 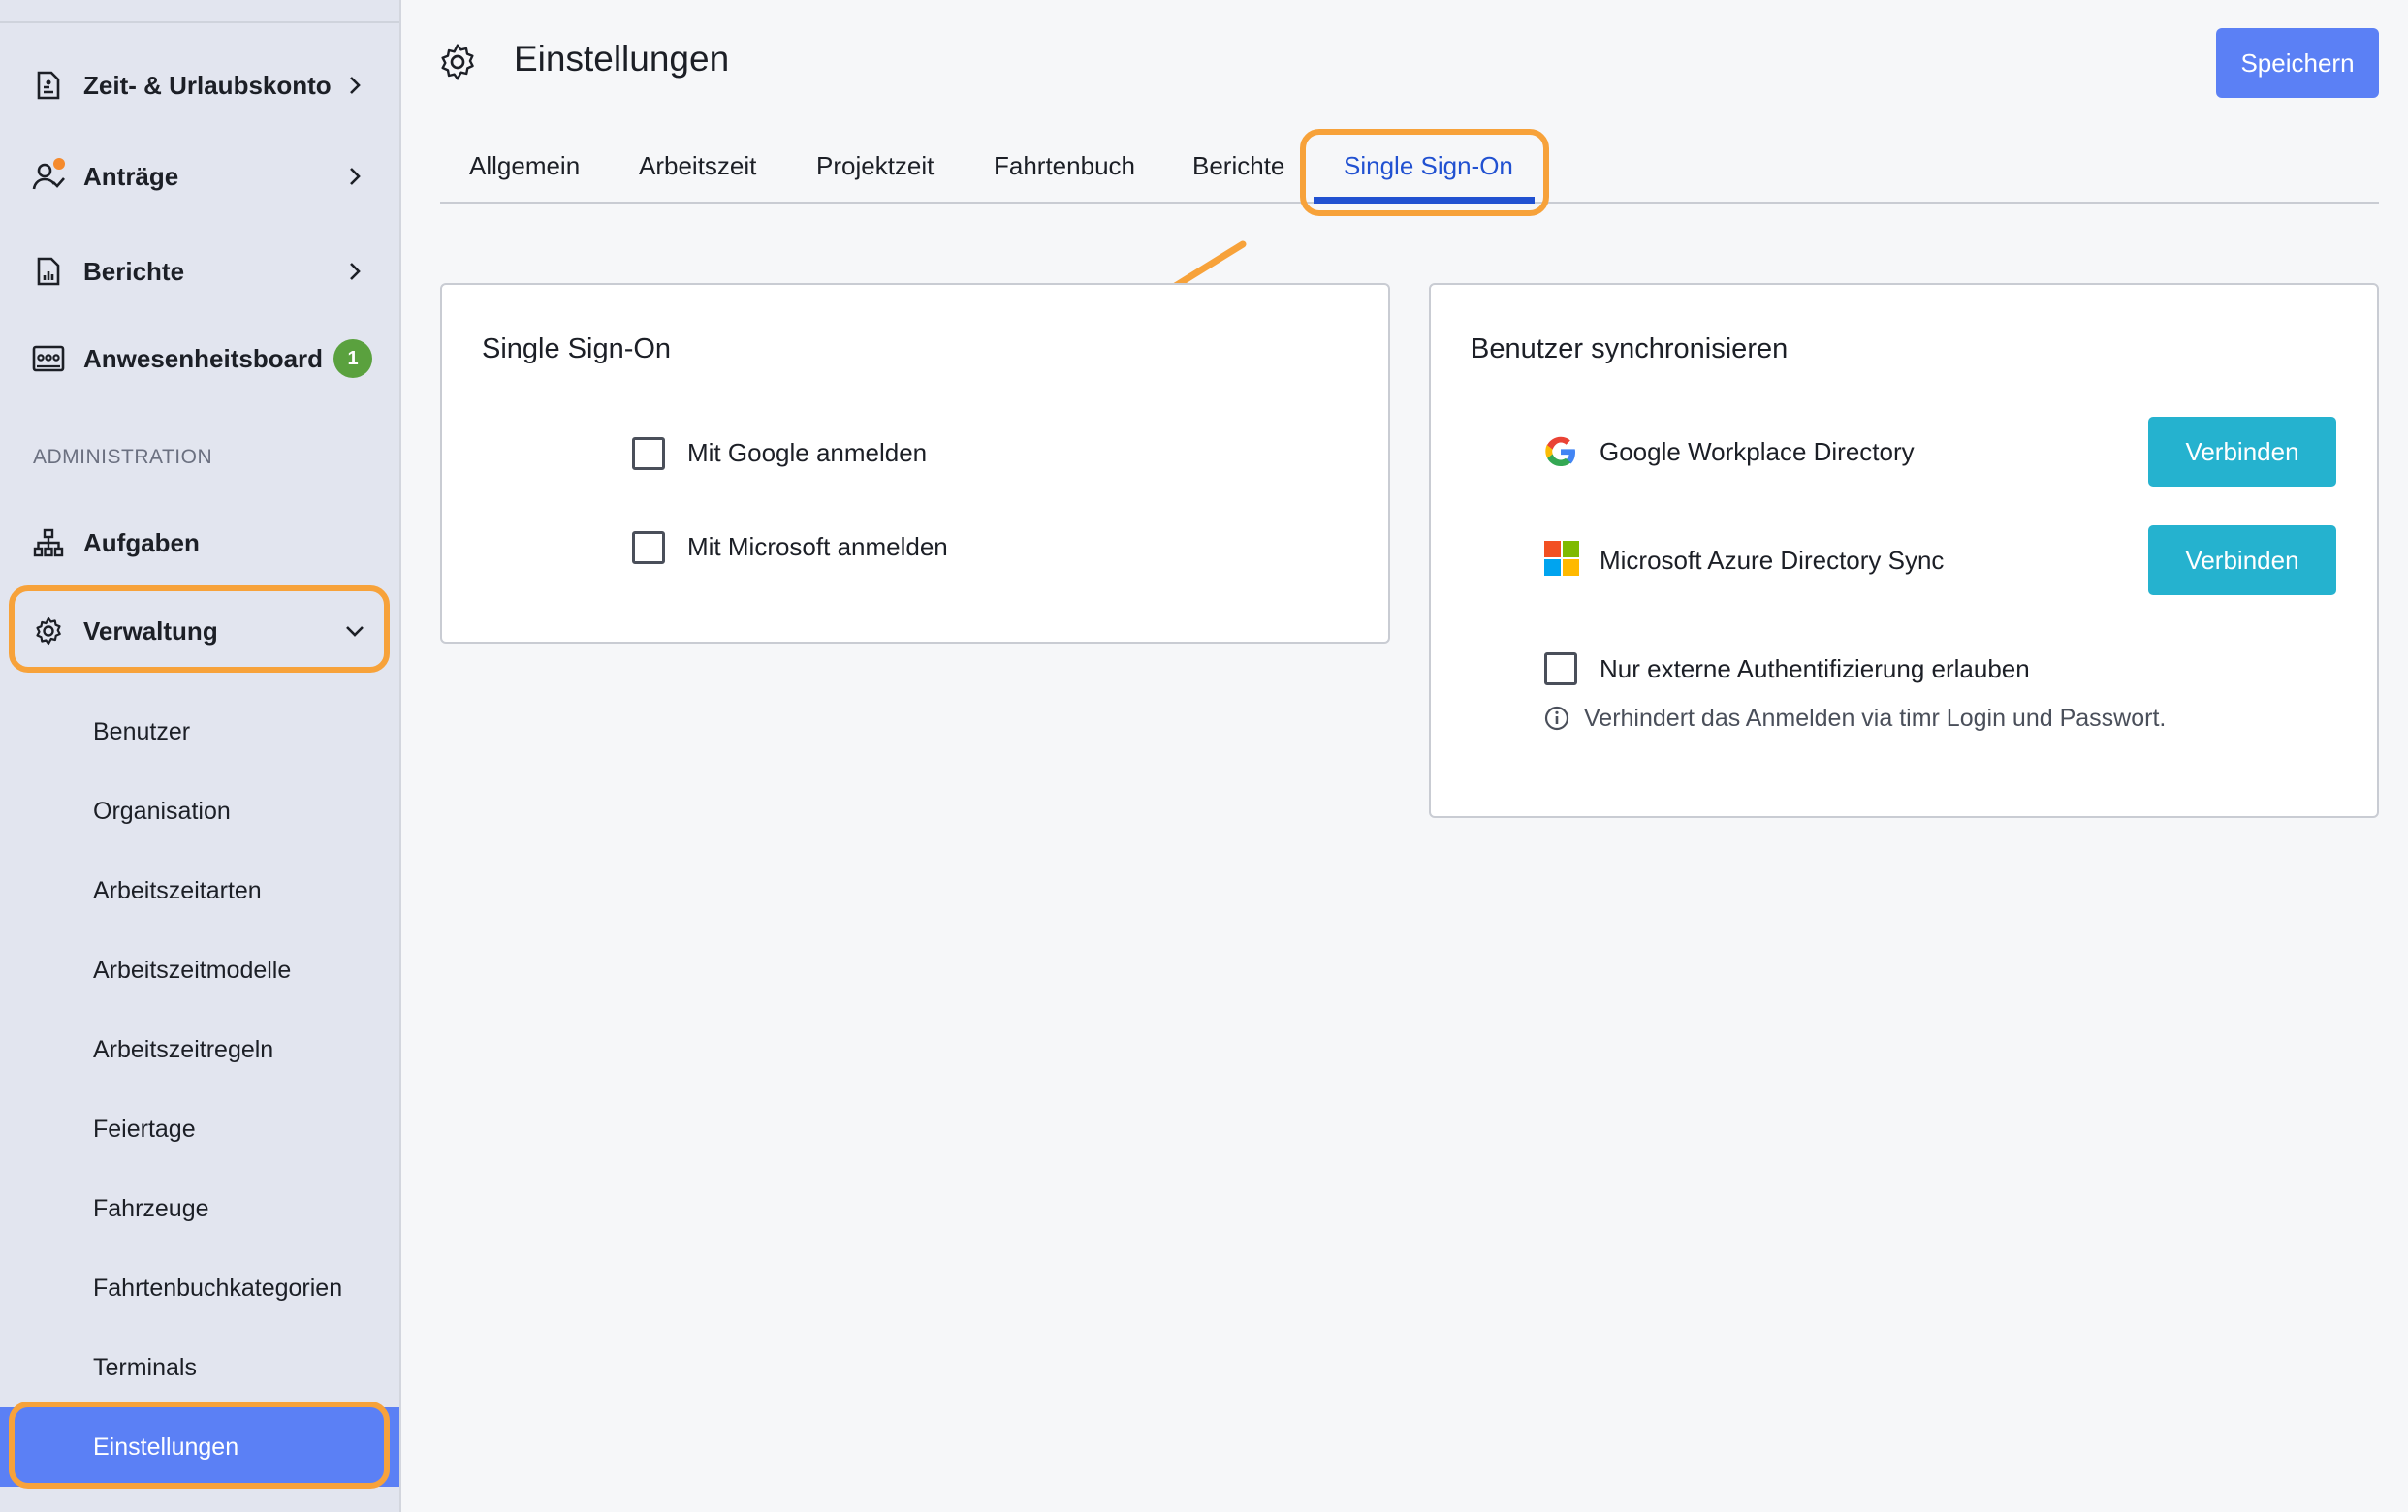 What do you see at coordinates (697, 166) in the screenshot?
I see `tab-arbeitszeit: Arbeitszeit` at bounding box center [697, 166].